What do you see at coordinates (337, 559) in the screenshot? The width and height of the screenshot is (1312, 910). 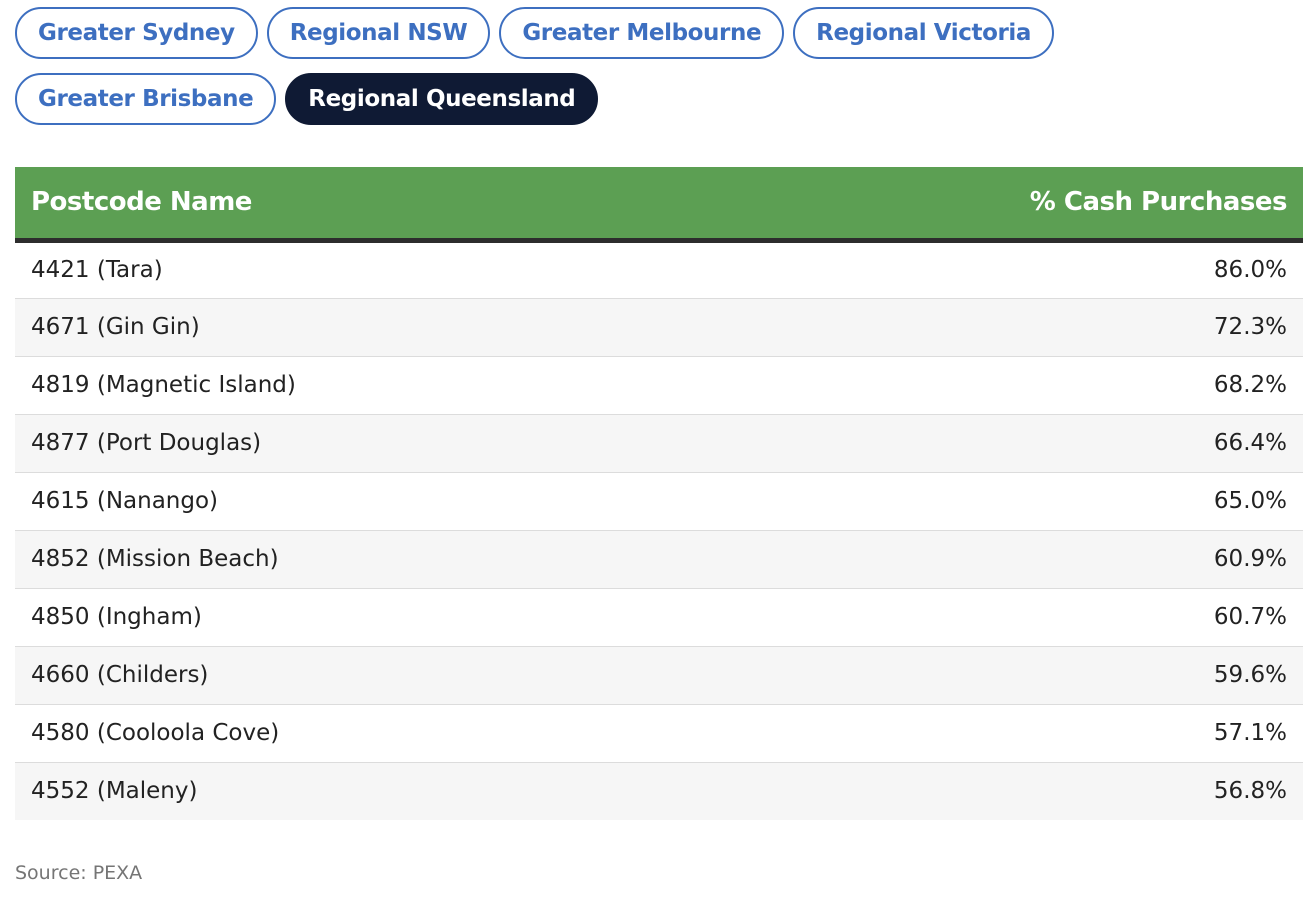 I see `cell-postcode-name: 4852 (Mission Beach)` at bounding box center [337, 559].